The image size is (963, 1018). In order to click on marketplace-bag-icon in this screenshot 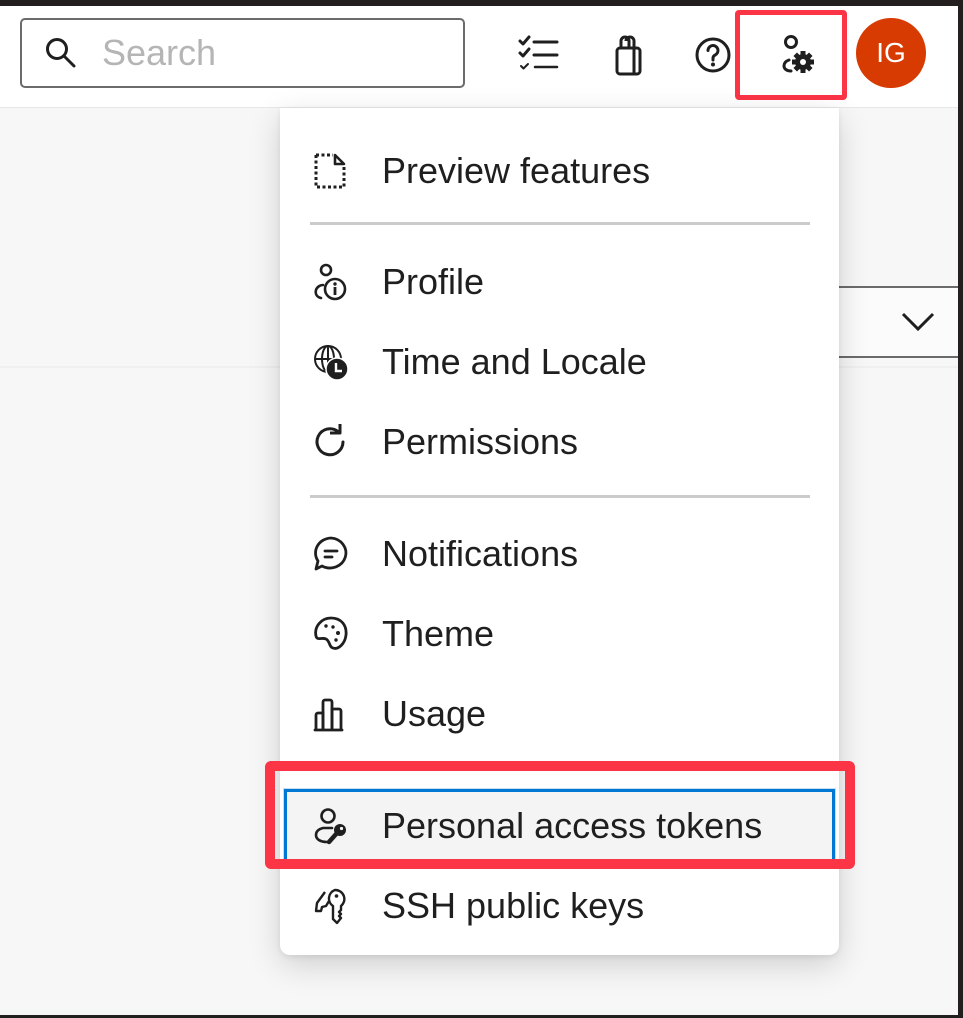, I will do `click(628, 55)`.